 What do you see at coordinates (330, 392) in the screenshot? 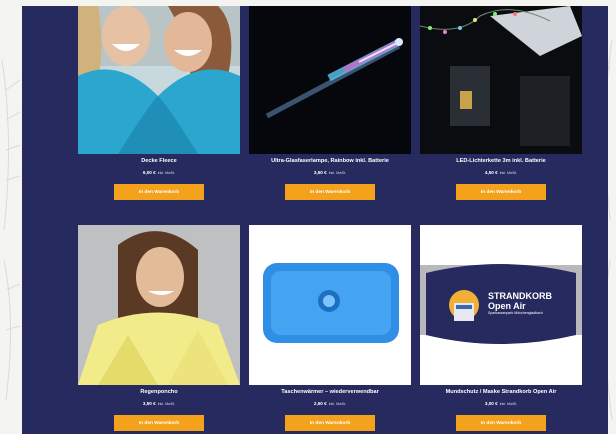
I see `product-name: Taschenwärmer – wiederverwendbar` at bounding box center [330, 392].